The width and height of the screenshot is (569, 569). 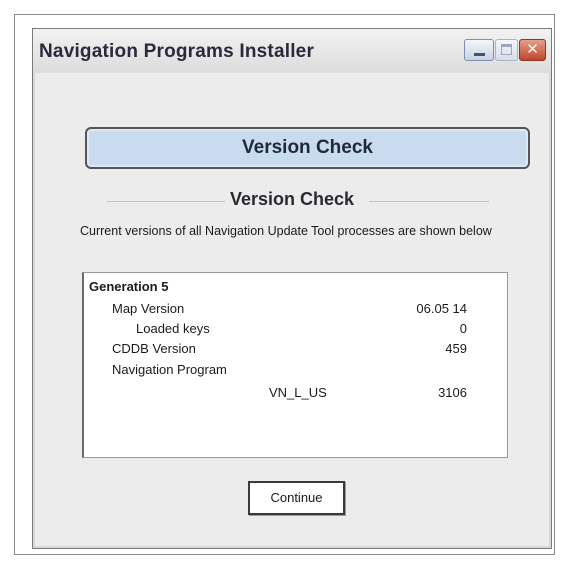 I want to click on maximize-button, so click(x=506, y=50).